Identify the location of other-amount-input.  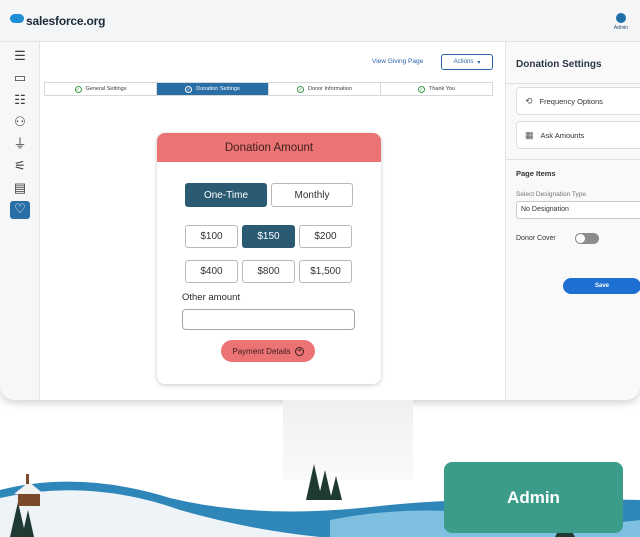
(268, 319).